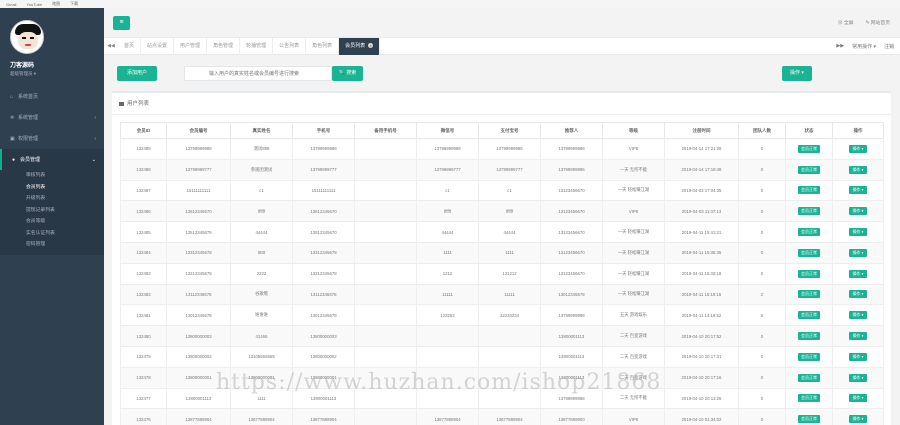  Describe the element at coordinates (27, 37) in the screenshot. I see `avatar` at that location.